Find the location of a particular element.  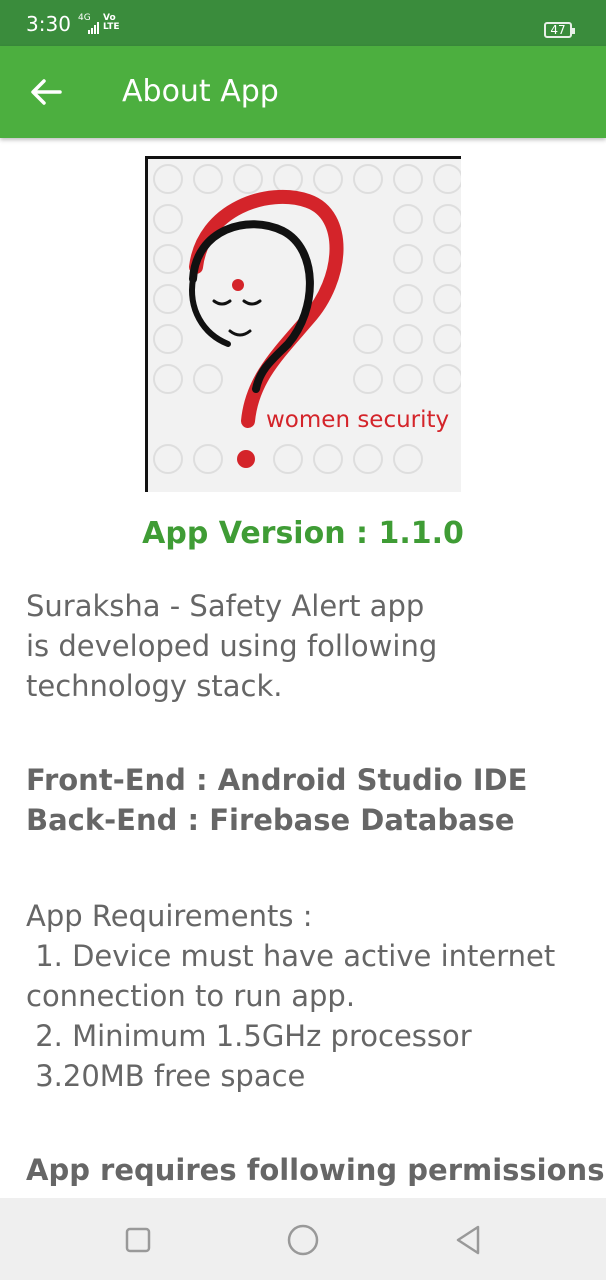

back-button is located at coordinates (46, 92).